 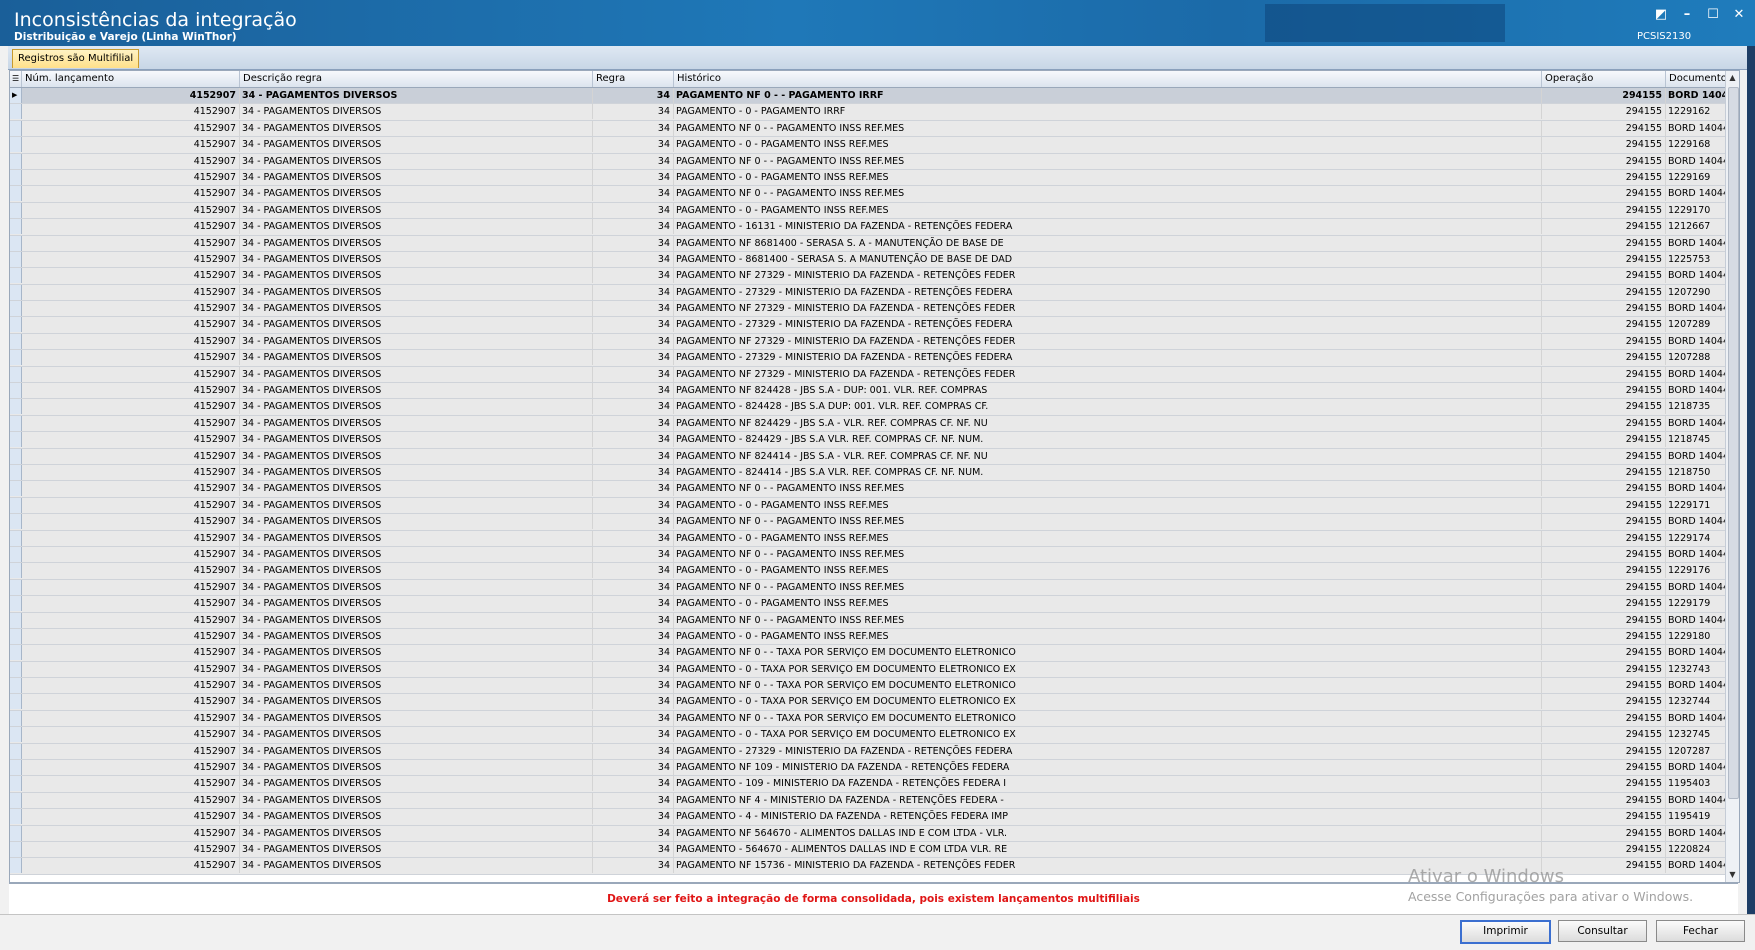 What do you see at coordinates (131, 79) in the screenshot?
I see `col-header-num-lancamento: Núm. lançamento` at bounding box center [131, 79].